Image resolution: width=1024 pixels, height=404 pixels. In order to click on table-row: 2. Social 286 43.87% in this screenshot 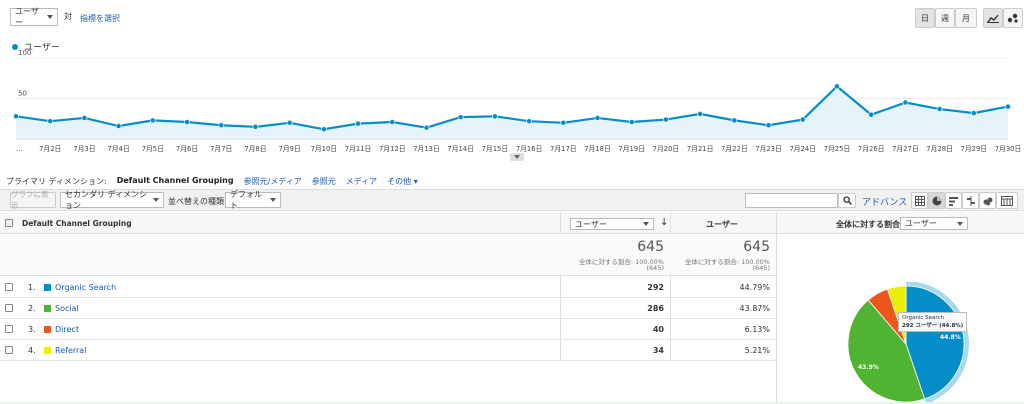, I will do `click(388, 308)`.